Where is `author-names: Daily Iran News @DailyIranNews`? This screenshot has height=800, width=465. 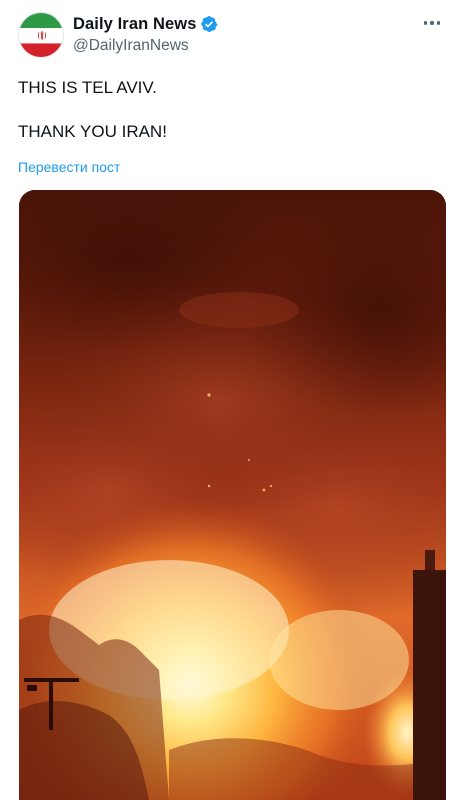 author-names: Daily Iran News @DailyIranNews is located at coordinates (145, 34).